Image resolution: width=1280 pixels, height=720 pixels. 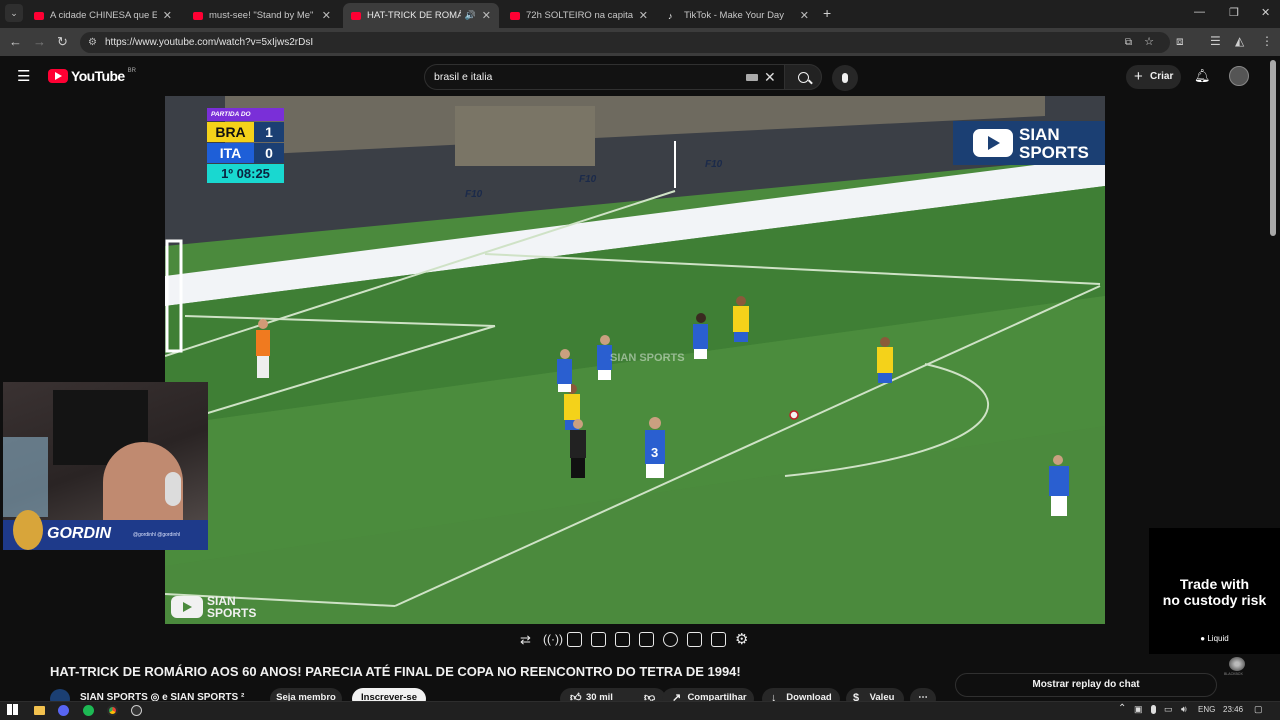 I want to click on discord-icon, so click(x=63, y=710).